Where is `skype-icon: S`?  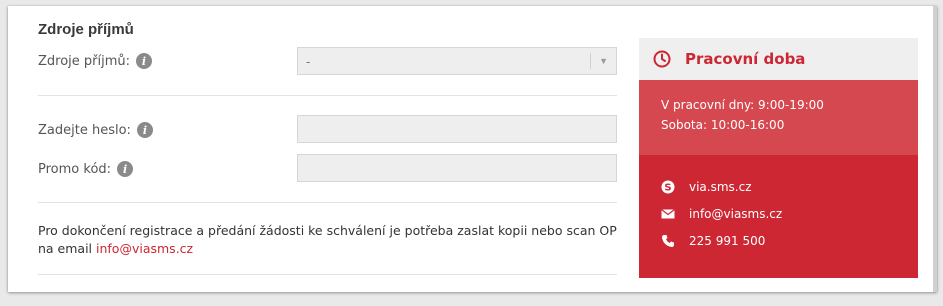
skype-icon: S is located at coordinates (668, 187).